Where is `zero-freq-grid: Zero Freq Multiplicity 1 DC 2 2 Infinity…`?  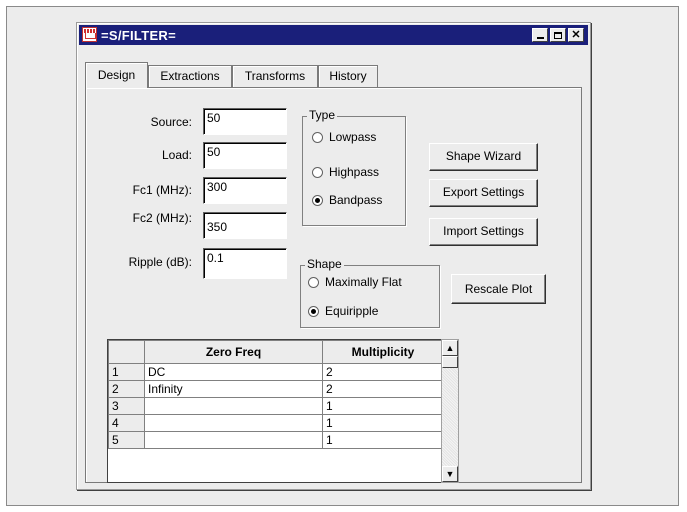 zero-freq-grid: Zero Freq Multiplicity 1 DC 2 2 Infinity… is located at coordinates (274, 394).